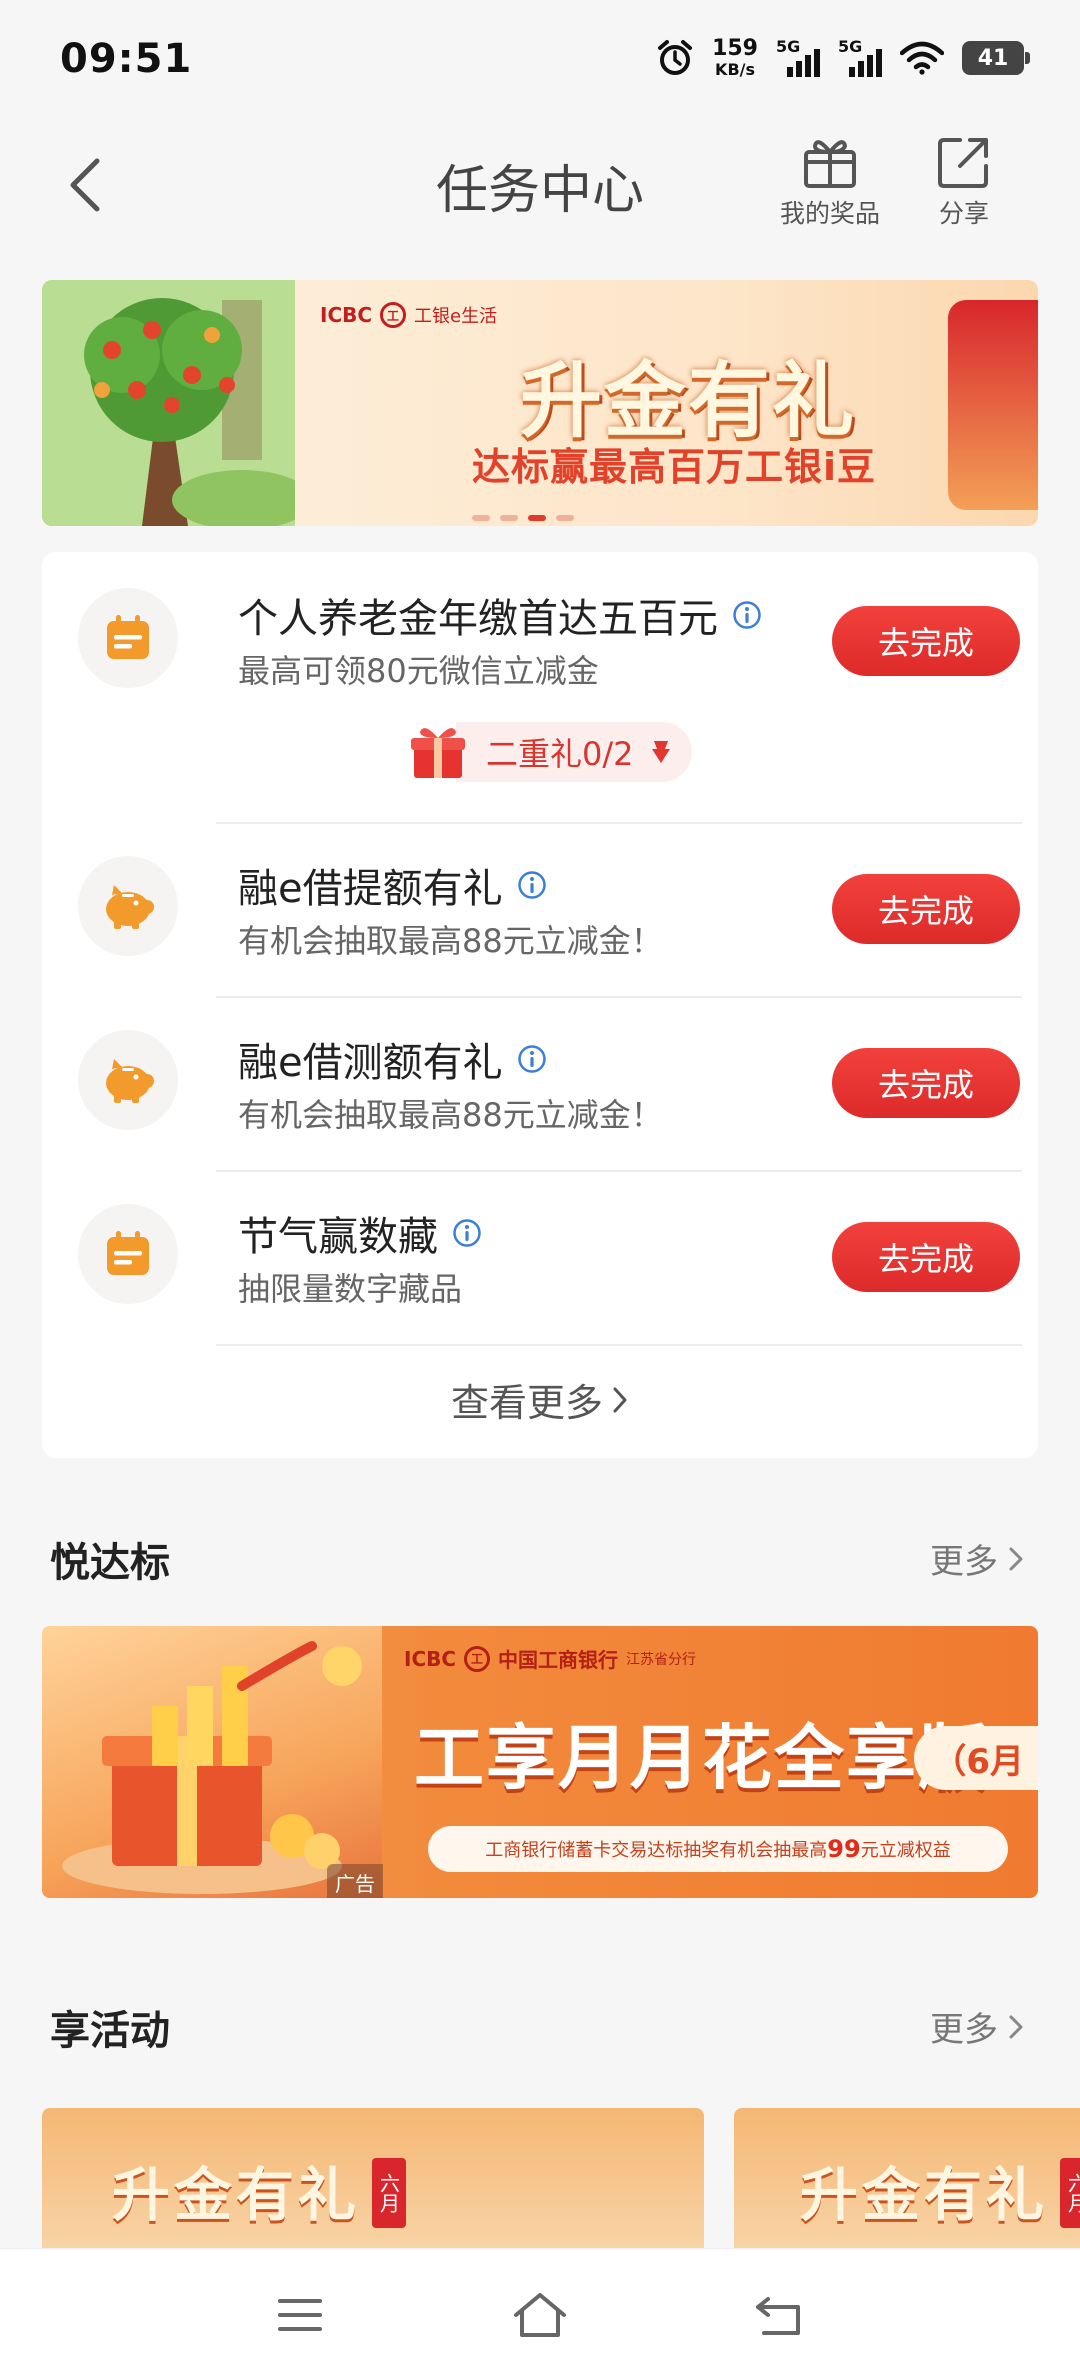 The width and height of the screenshot is (1080, 2376). Describe the element at coordinates (438, 752) in the screenshot. I see `gift-box-icon` at that location.